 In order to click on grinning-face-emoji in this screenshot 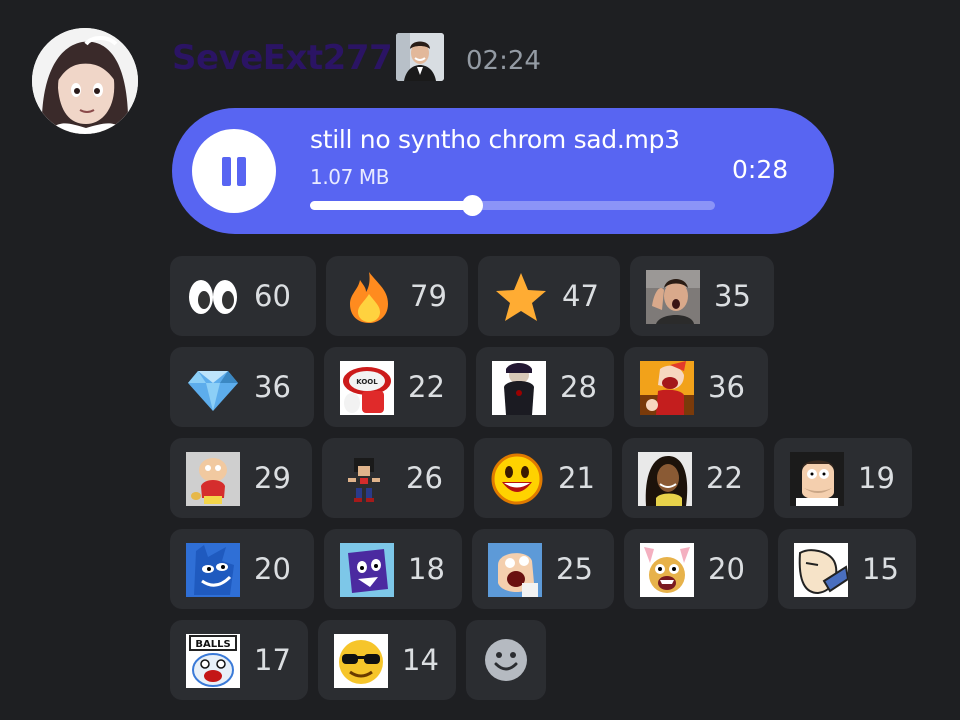, I will do `click(517, 479)`.